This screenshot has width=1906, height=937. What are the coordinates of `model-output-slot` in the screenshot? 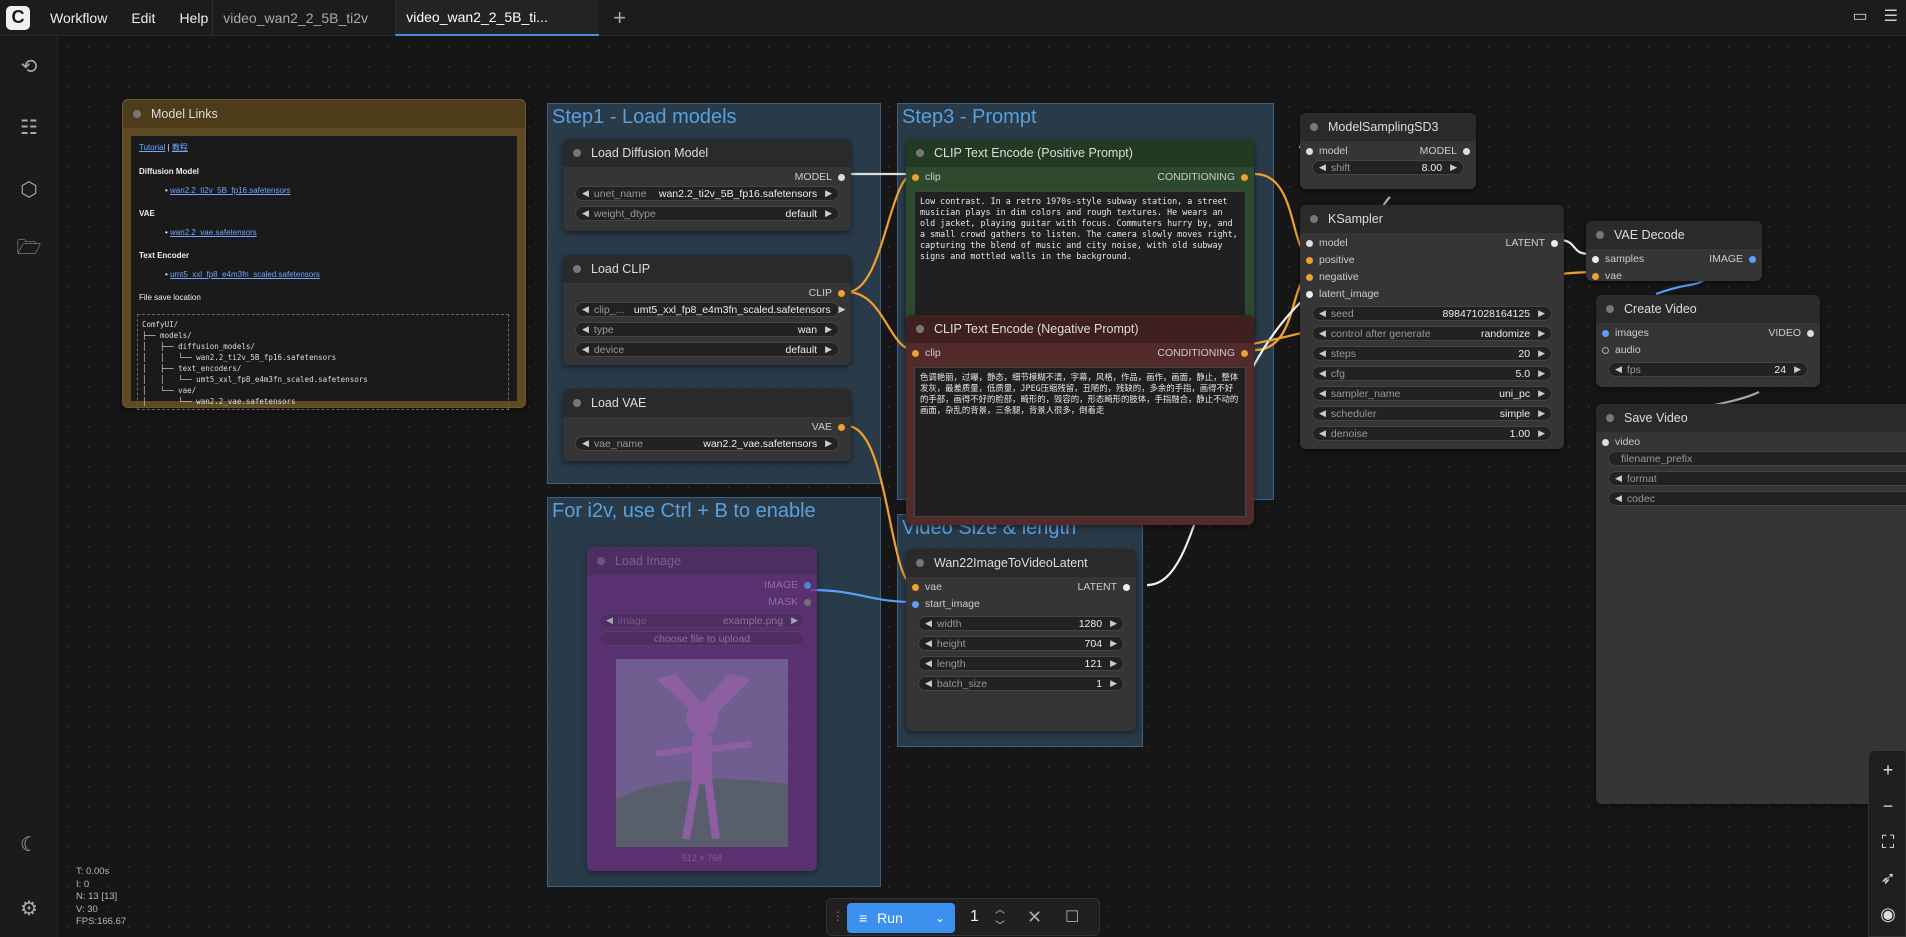 It's located at (1466, 151).